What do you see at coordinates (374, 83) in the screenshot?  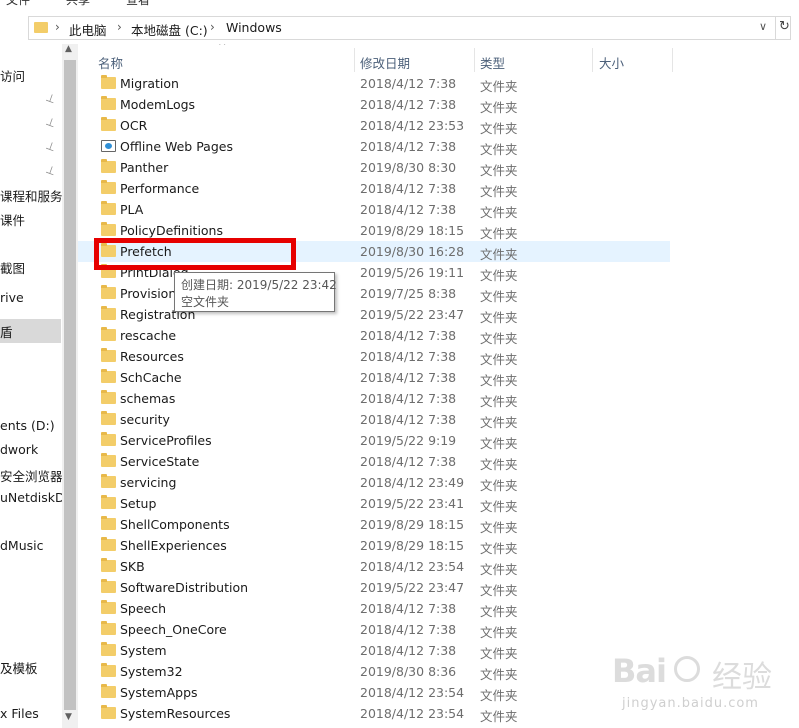 I see `file-row: Migration 2018/4/12 7:38 文件夹` at bounding box center [374, 83].